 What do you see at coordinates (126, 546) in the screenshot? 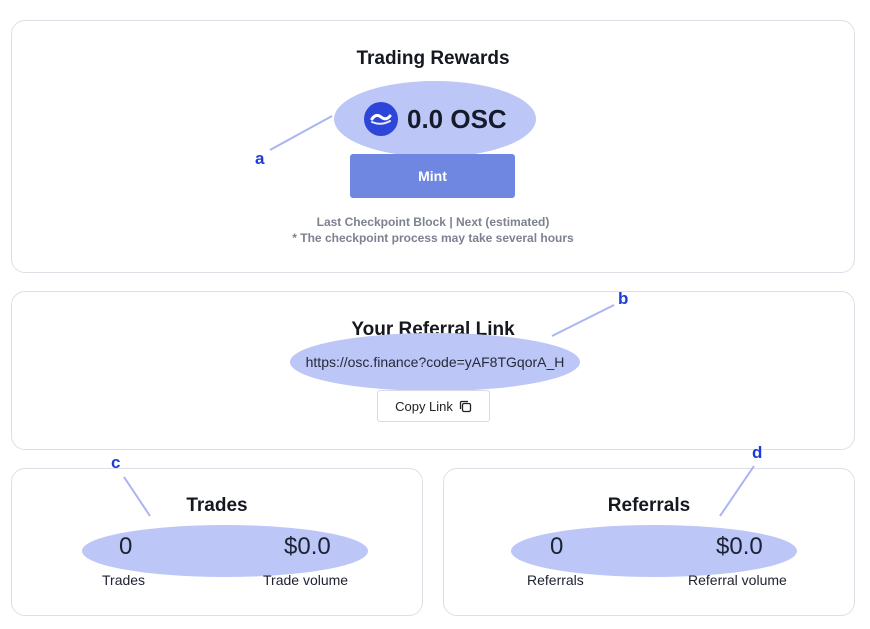
I see `trades-count-value: 0` at bounding box center [126, 546].